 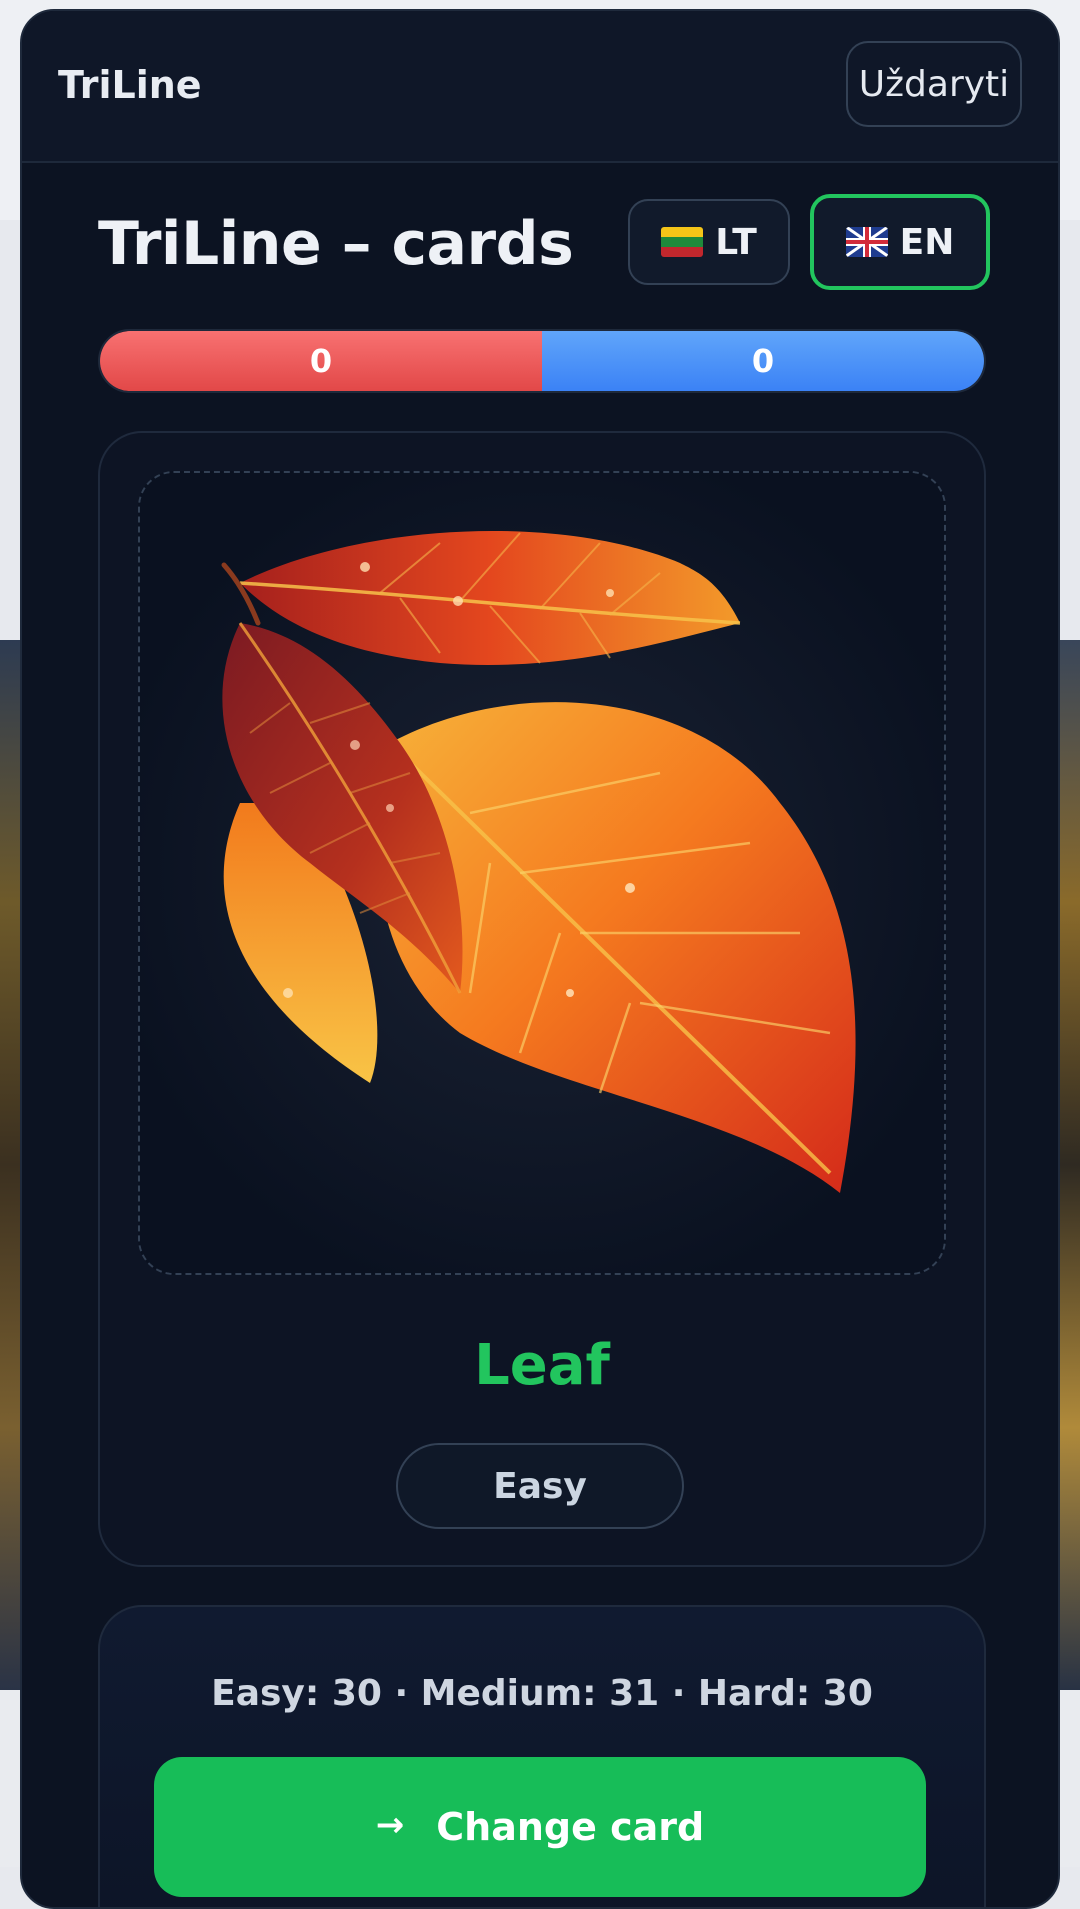 I want to click on difficulty-badge: Easy, so click(x=540, y=1486).